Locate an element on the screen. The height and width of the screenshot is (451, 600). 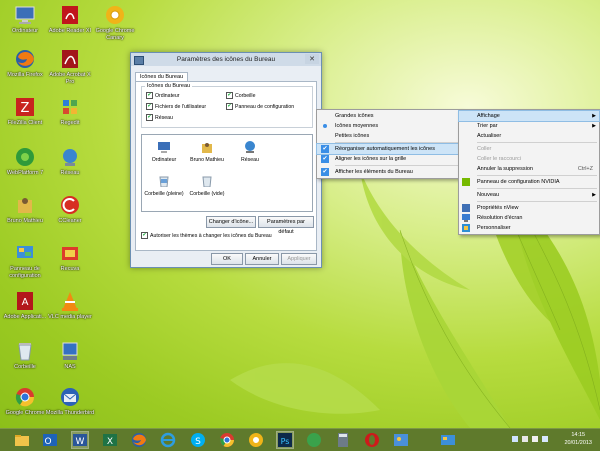
menu-item-actualiser: Actualiser is located at coordinates (529, 136).